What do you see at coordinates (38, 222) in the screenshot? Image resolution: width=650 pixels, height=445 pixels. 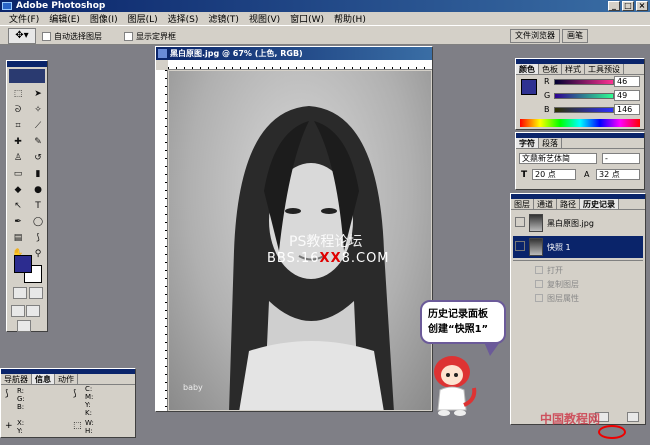 I see `shape-icon: ◯` at bounding box center [38, 222].